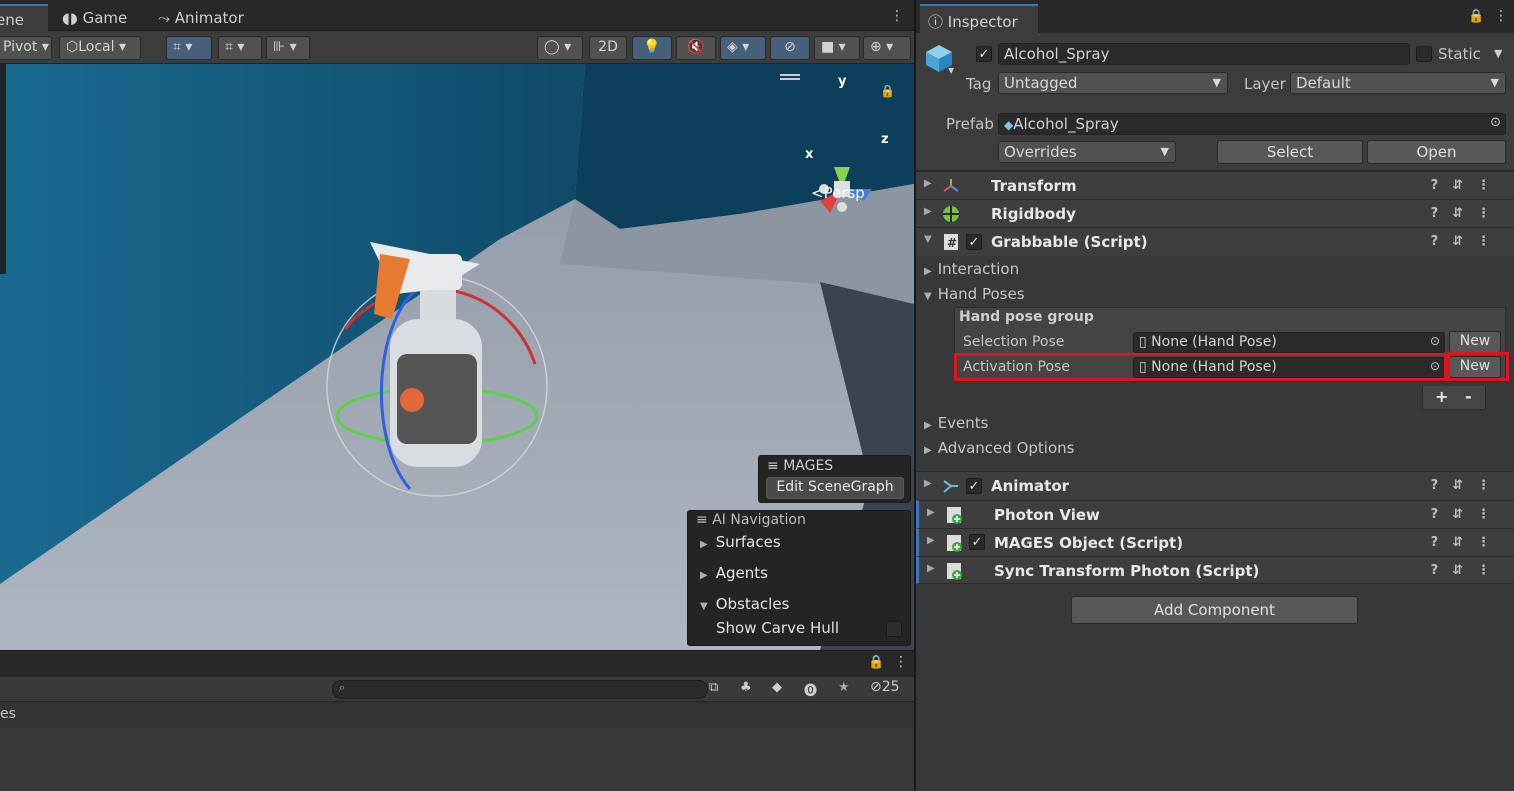 Image resolution: width=1514 pixels, height=791 pixels. What do you see at coordinates (885, 687) in the screenshot?
I see `hidden-count: ⊘25` at bounding box center [885, 687].